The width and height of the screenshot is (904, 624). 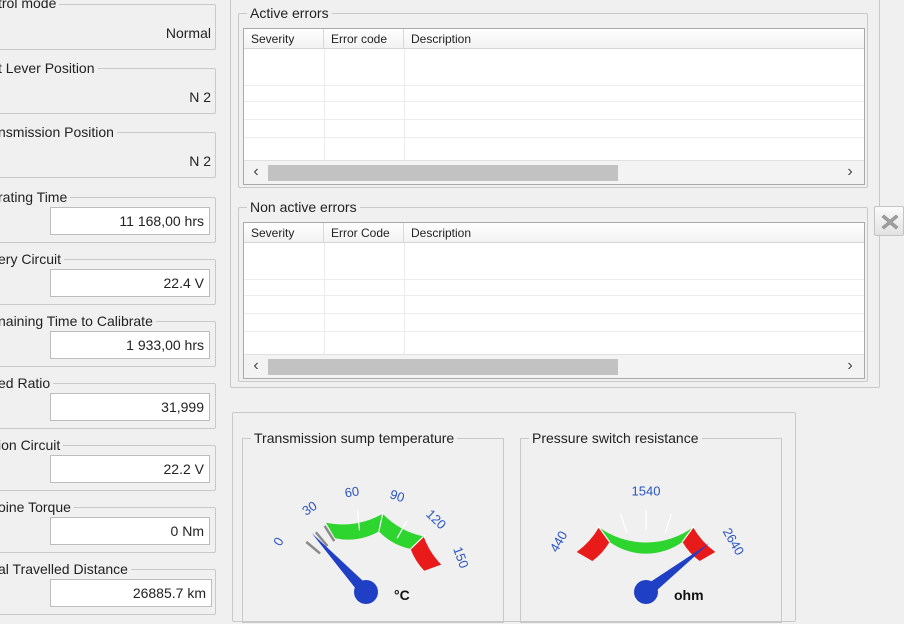 I want to click on gauge-tick-label: 30, so click(x=309, y=508).